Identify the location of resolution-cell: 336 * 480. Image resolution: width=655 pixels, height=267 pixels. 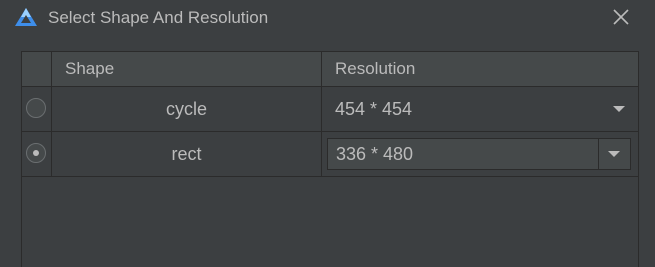
(480, 154).